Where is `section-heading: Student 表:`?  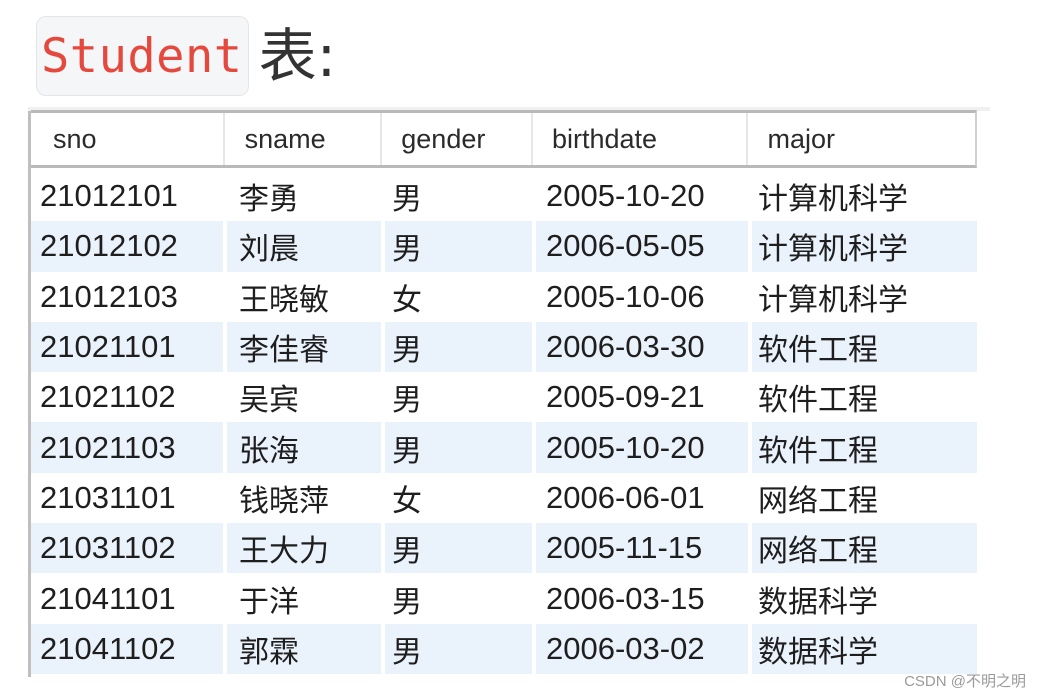
section-heading: Student 表: is located at coordinates (186, 56).